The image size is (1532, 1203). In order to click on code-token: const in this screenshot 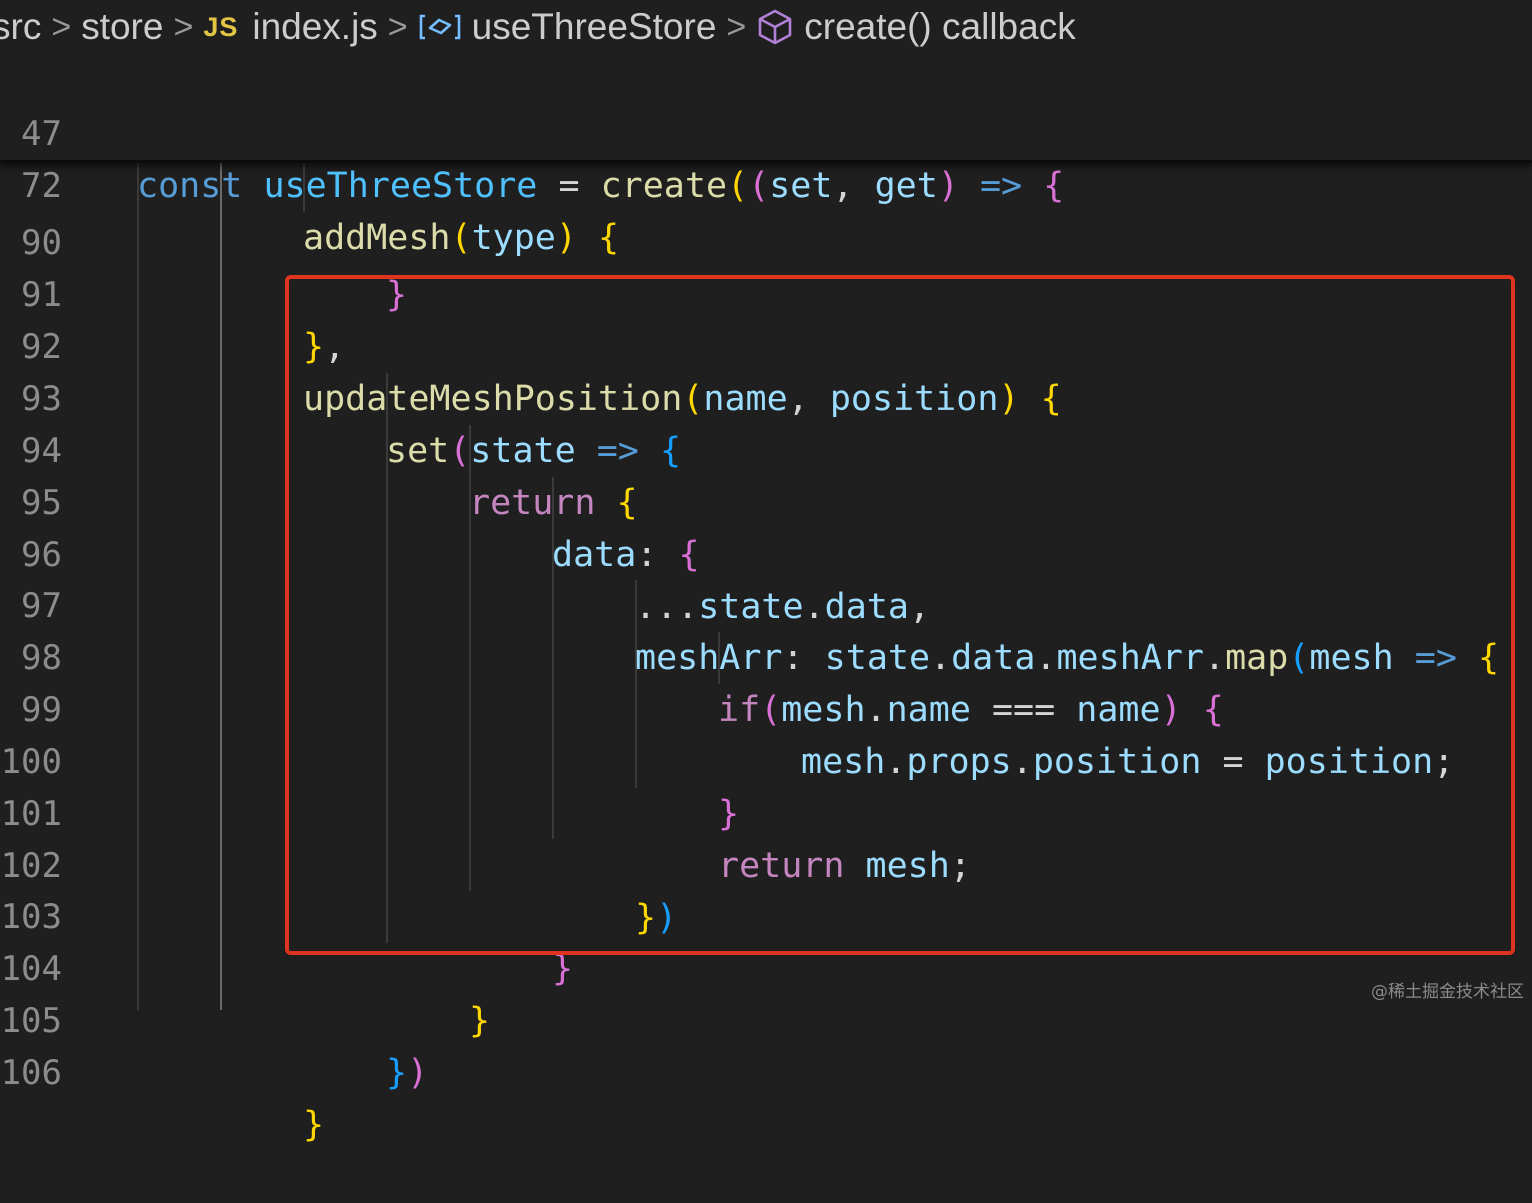, I will do `click(190, 186)`.